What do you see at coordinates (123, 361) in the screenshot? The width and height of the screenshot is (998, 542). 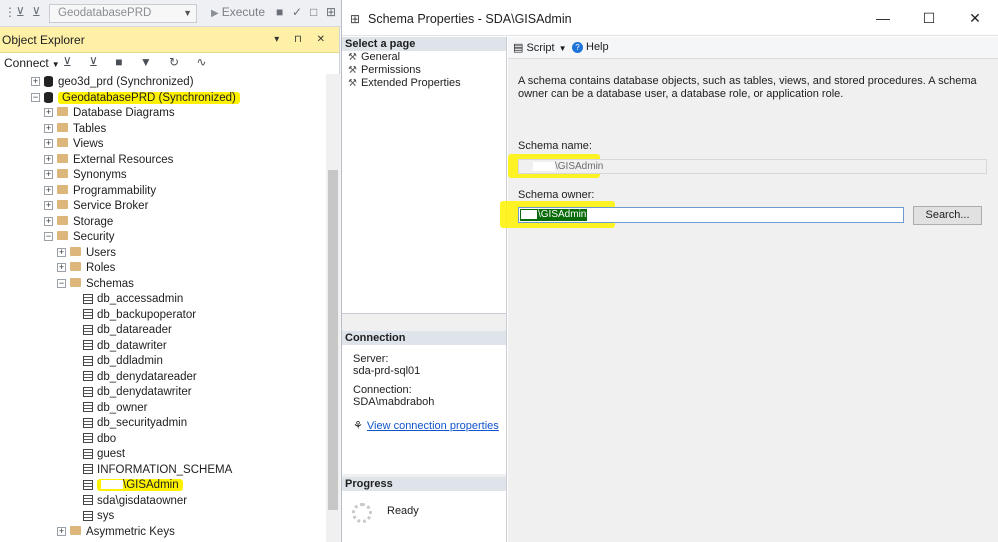 I see `tree-node: db_ddladmin` at bounding box center [123, 361].